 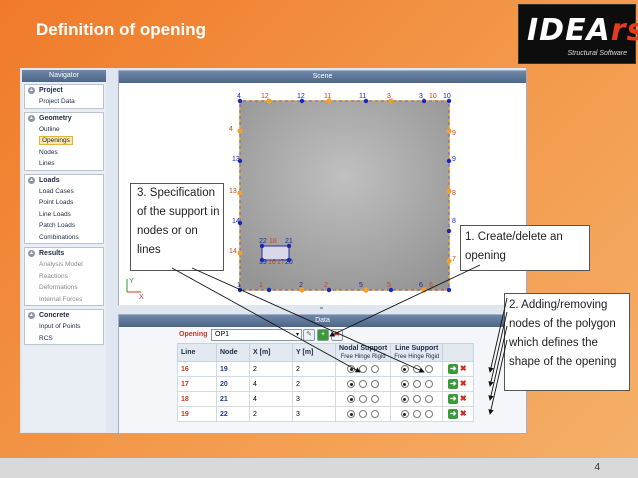 I want to click on page-number: 4, so click(x=597, y=467).